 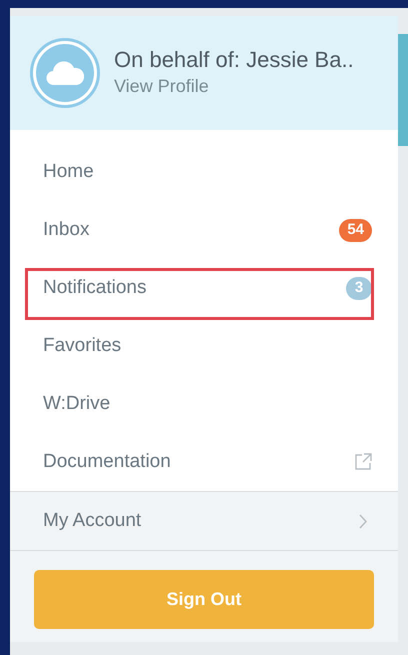 I want to click on my-account-row: My Account, so click(x=204, y=521).